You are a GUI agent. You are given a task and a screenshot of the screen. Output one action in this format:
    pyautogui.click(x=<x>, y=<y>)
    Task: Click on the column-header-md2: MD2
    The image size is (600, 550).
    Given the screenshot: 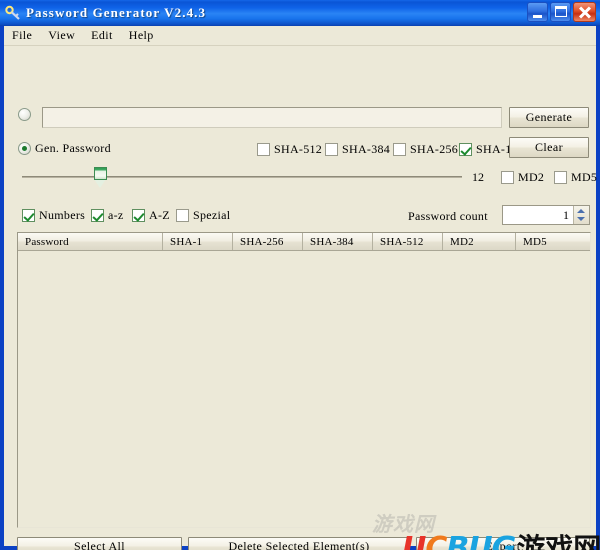 What is the action you would take?
    pyautogui.click(x=479, y=241)
    